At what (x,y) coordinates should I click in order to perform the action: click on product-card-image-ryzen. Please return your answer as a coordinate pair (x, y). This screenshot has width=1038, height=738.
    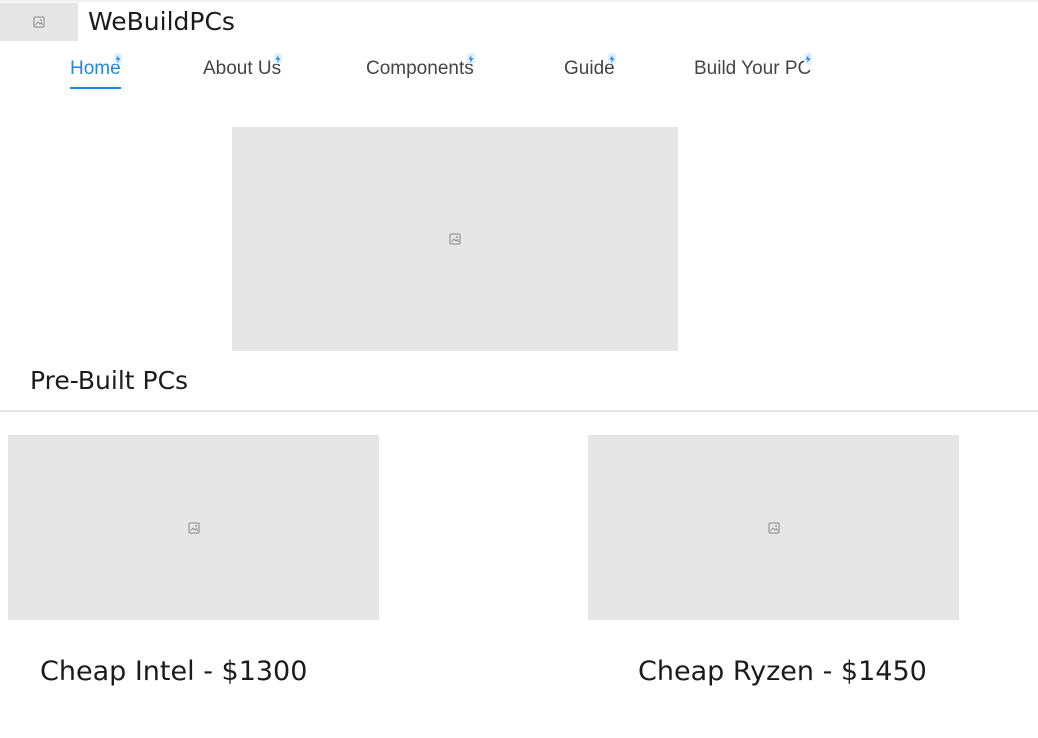
    Looking at the image, I should click on (773, 527).